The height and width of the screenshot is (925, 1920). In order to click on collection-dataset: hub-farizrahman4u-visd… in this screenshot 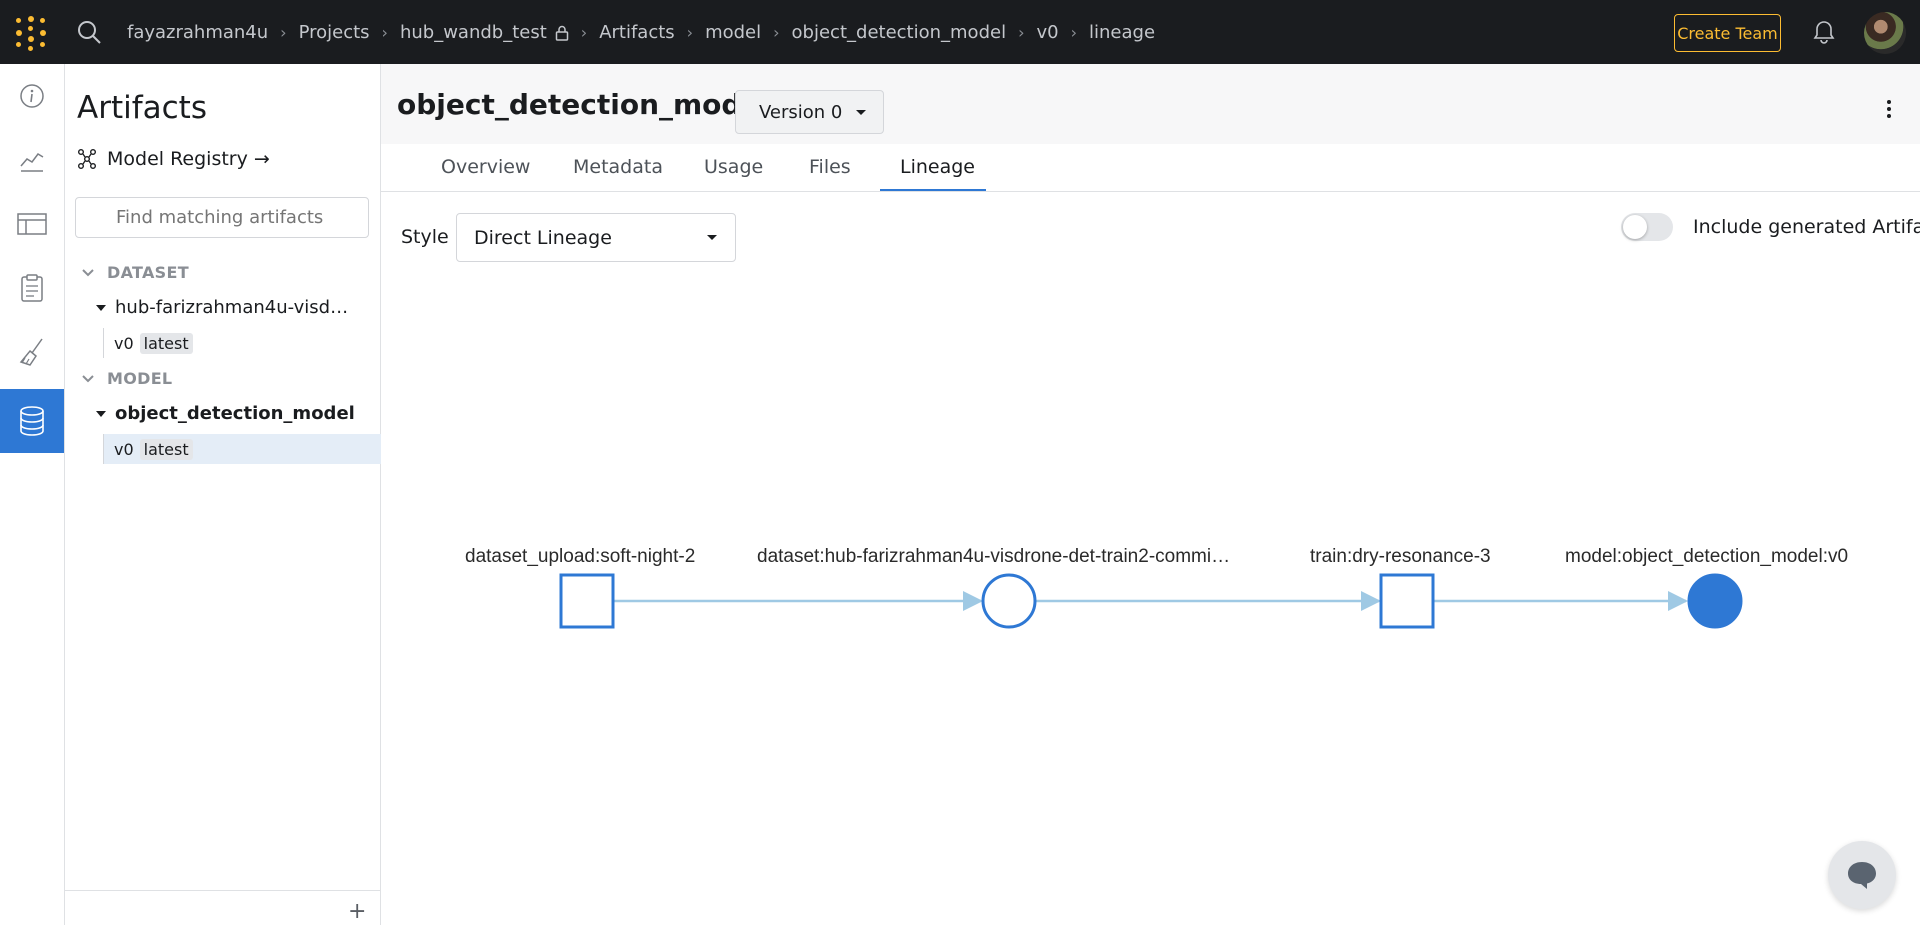, I will do `click(221, 307)`.